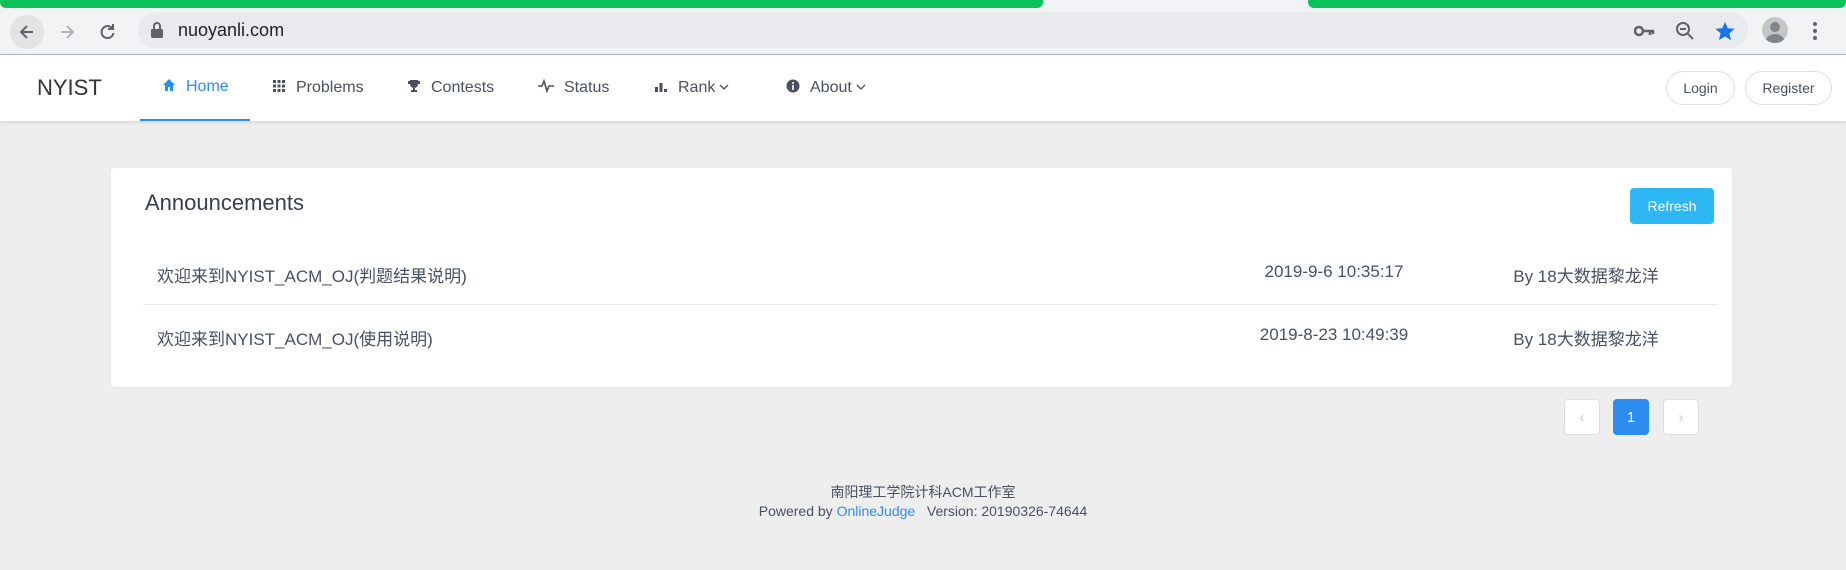 The image size is (1846, 570). Describe the element at coordinates (697, 87) in the screenshot. I see `nav-rank-label: Rank` at that location.